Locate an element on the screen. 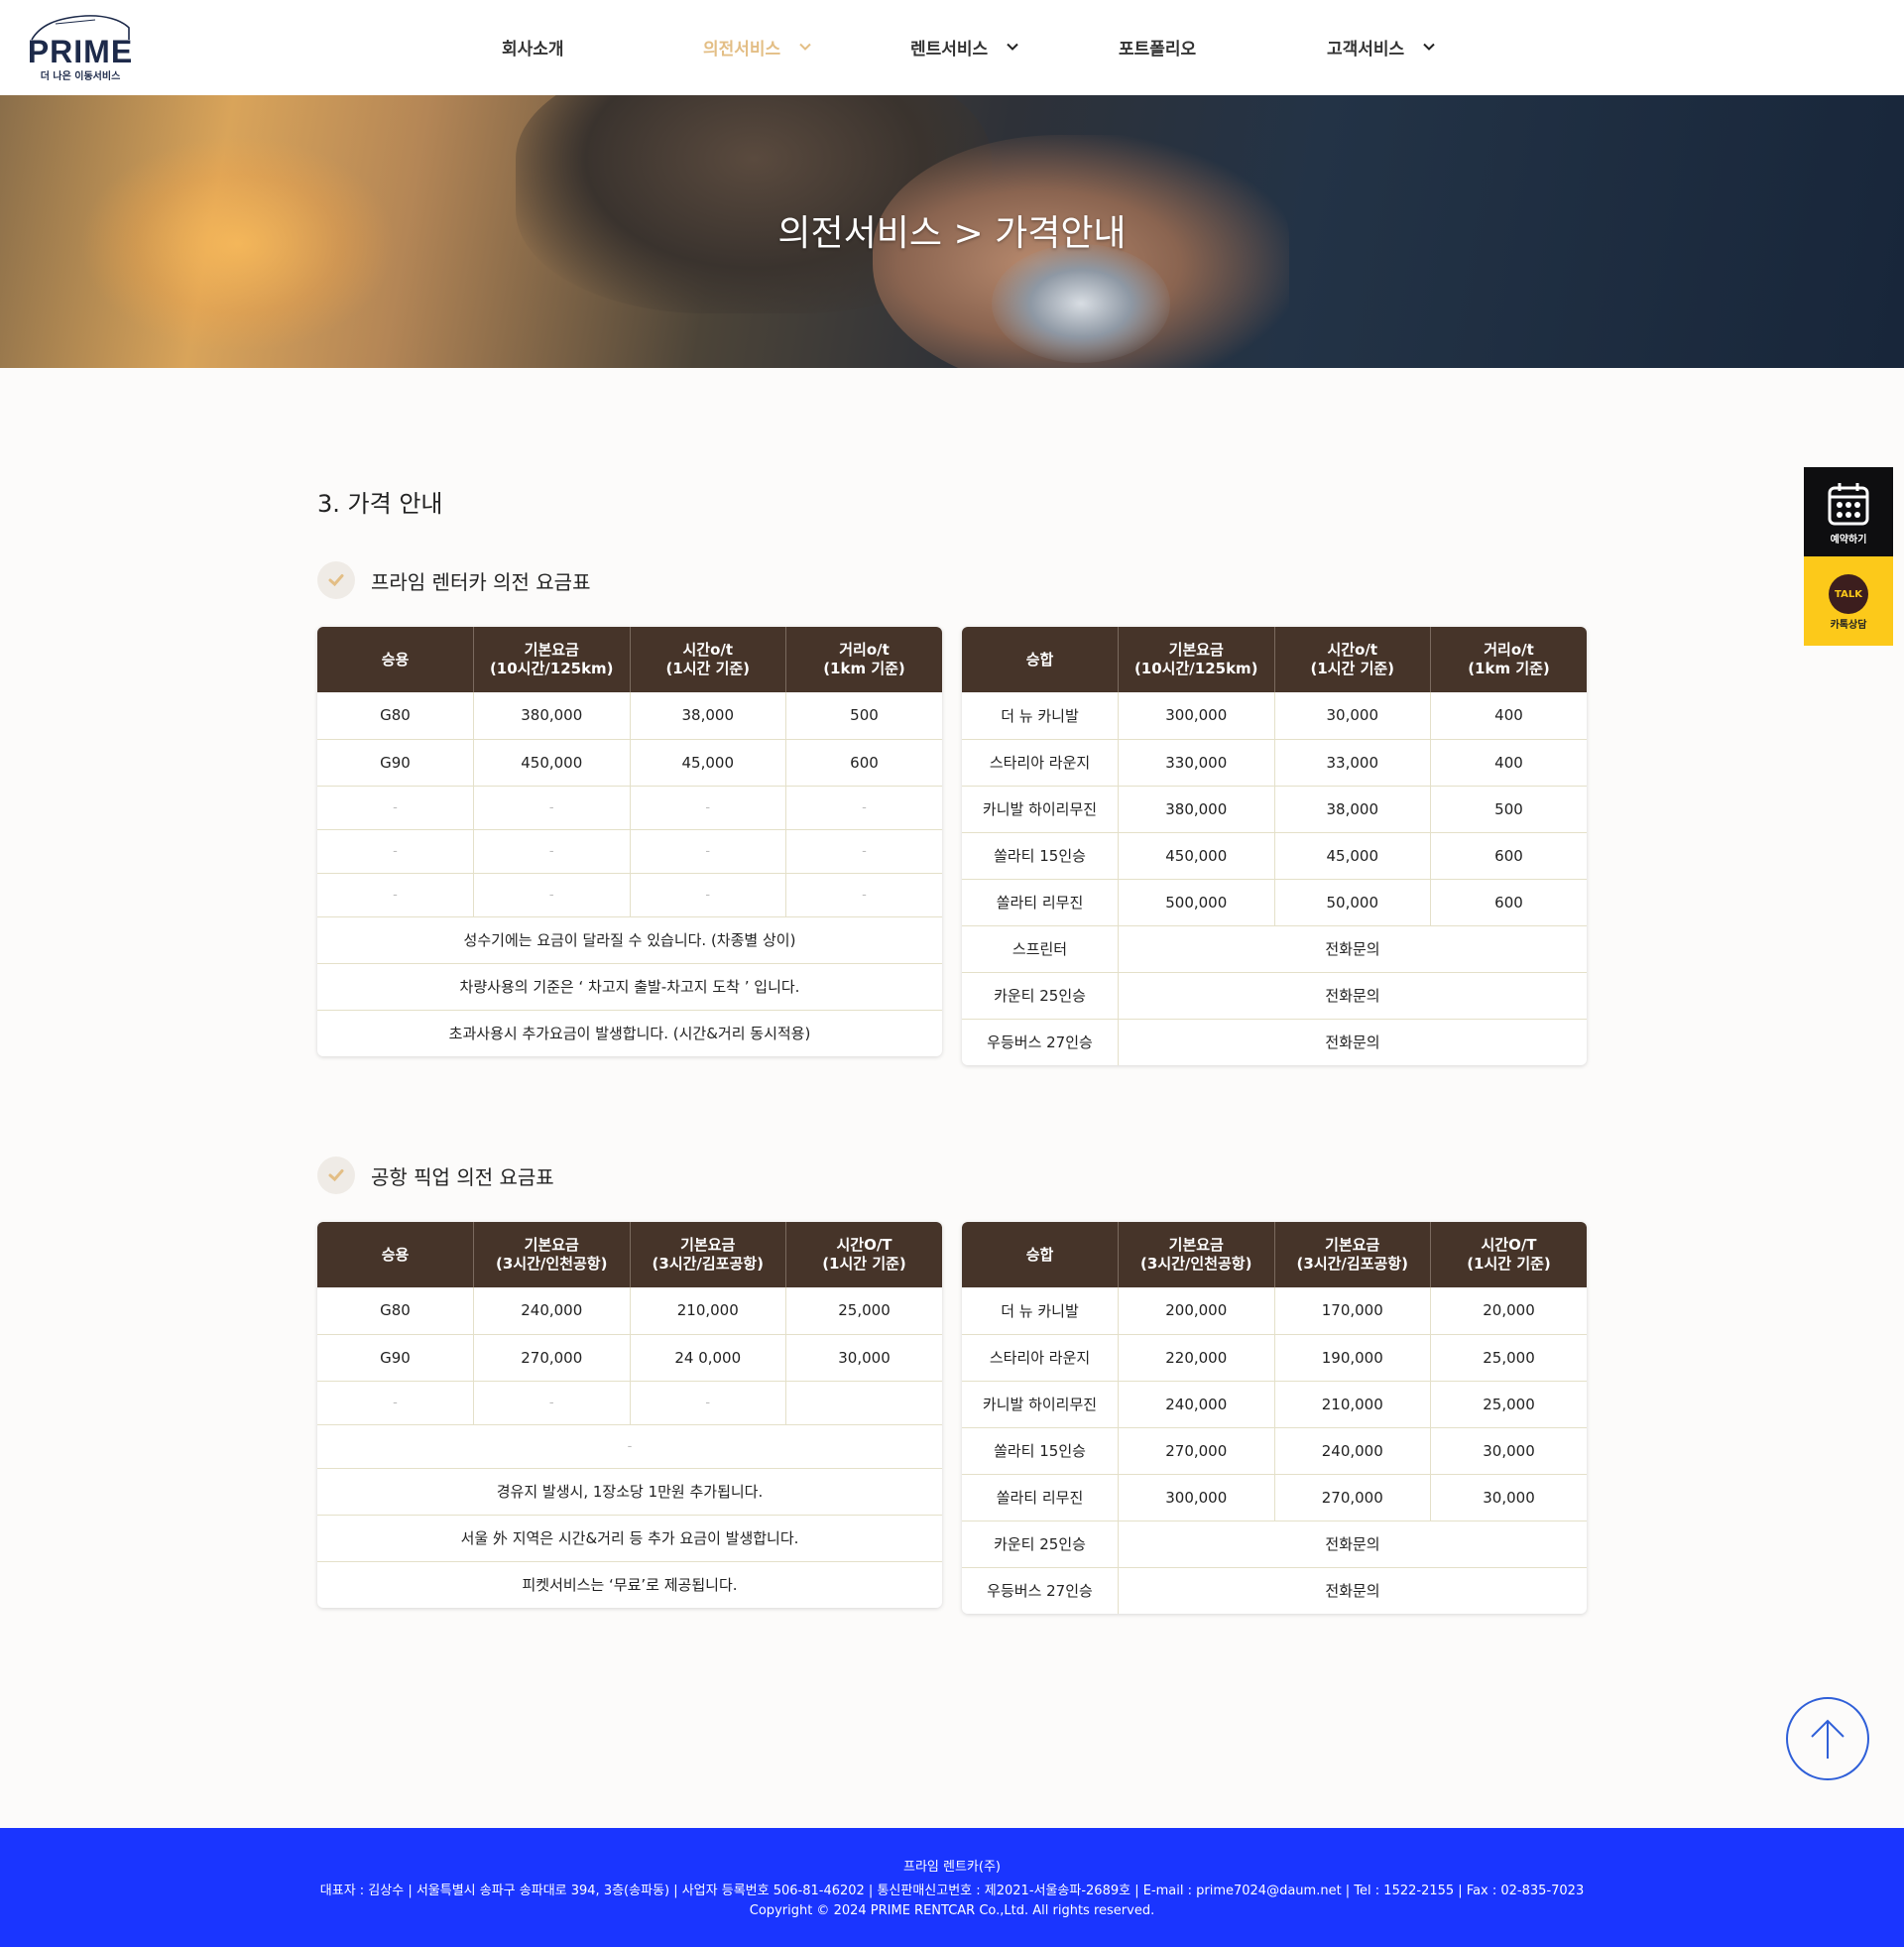 This screenshot has width=1904, height=1947. table-note-row: 피켓서비스는 ‘무료’로 제공됩니다. is located at coordinates (629, 1584).